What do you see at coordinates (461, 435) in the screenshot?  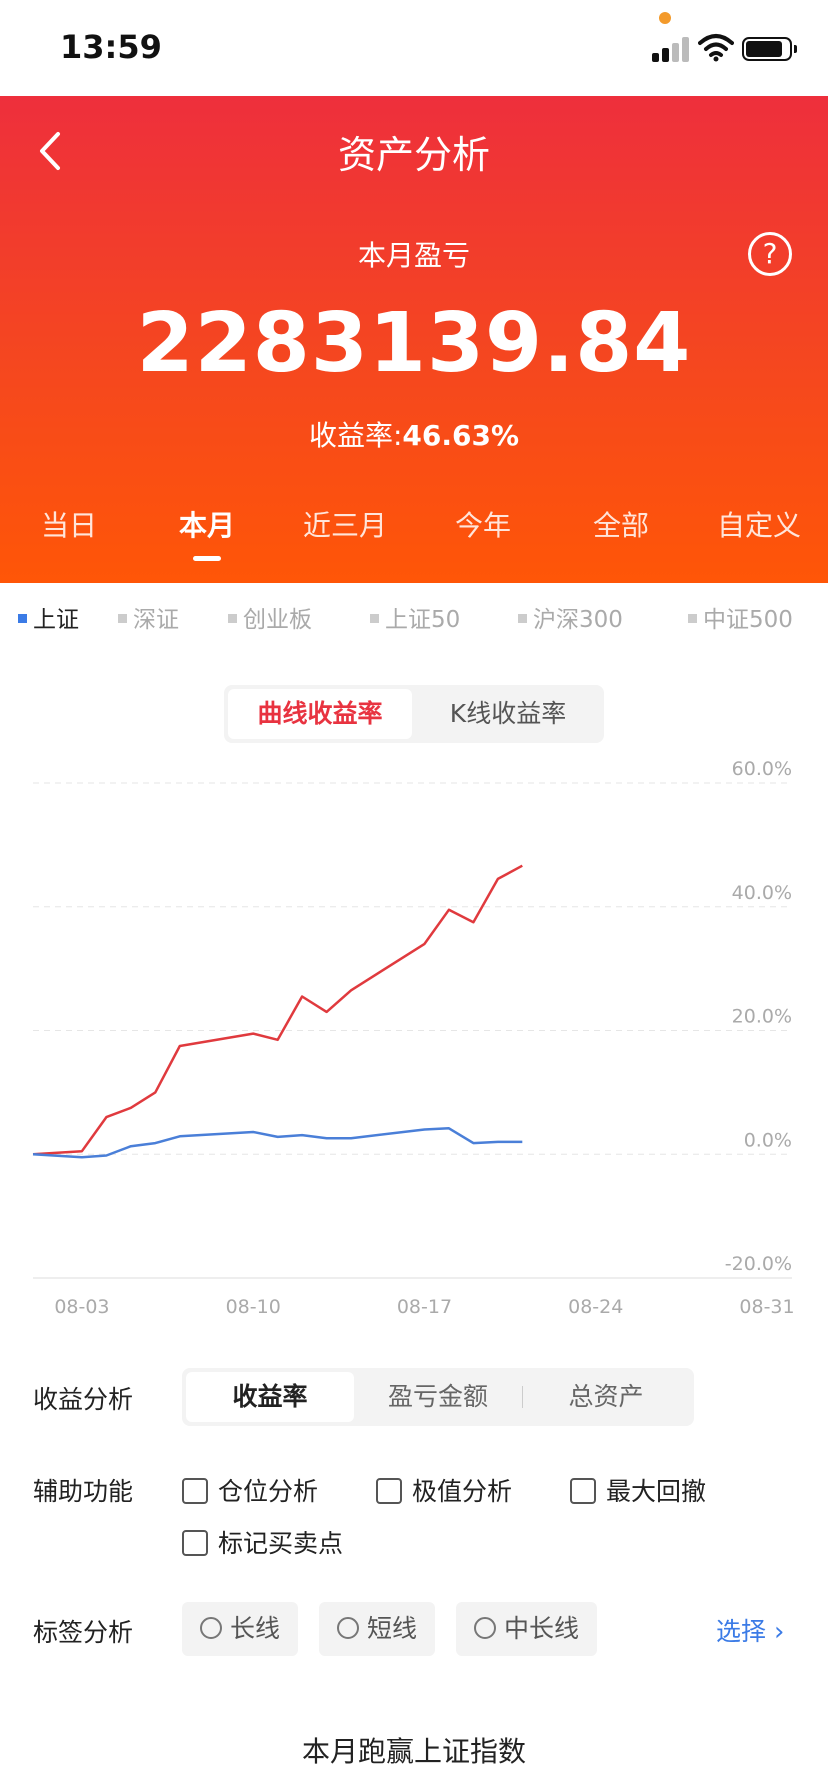 I see `return-rate-value: 46.63%` at bounding box center [461, 435].